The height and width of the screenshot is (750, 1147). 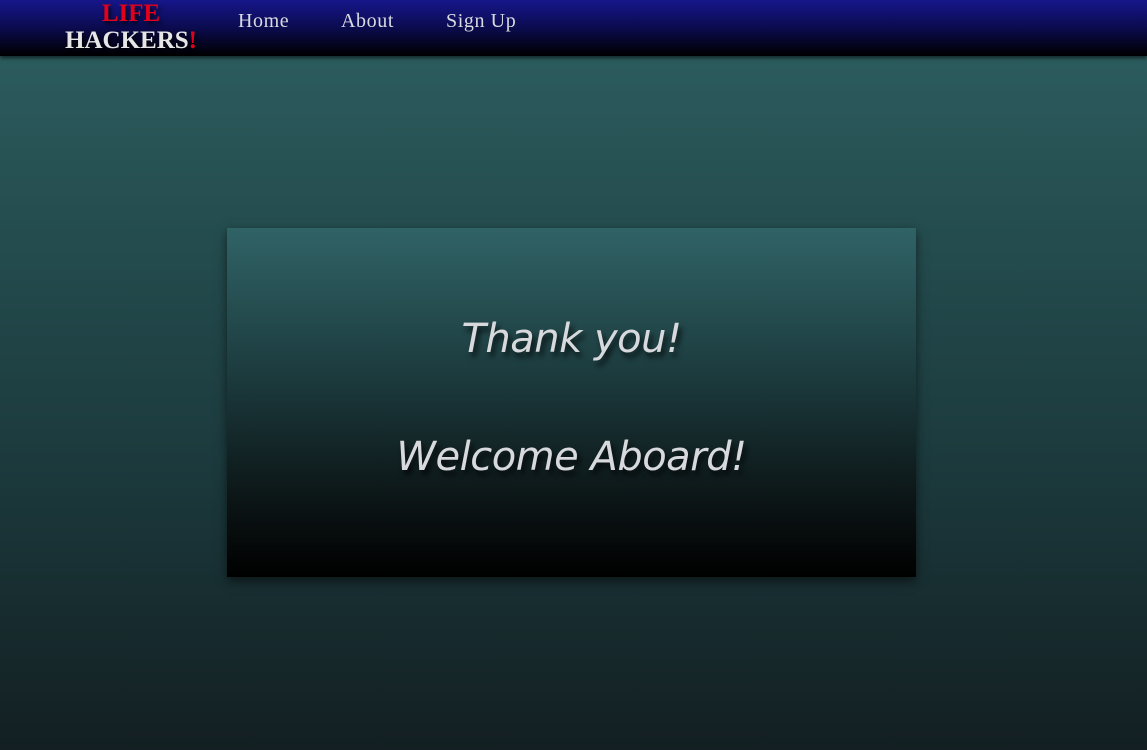 What do you see at coordinates (573, 28) in the screenshot?
I see `navbar: LIFE HACKERS! Home About Sign Up` at bounding box center [573, 28].